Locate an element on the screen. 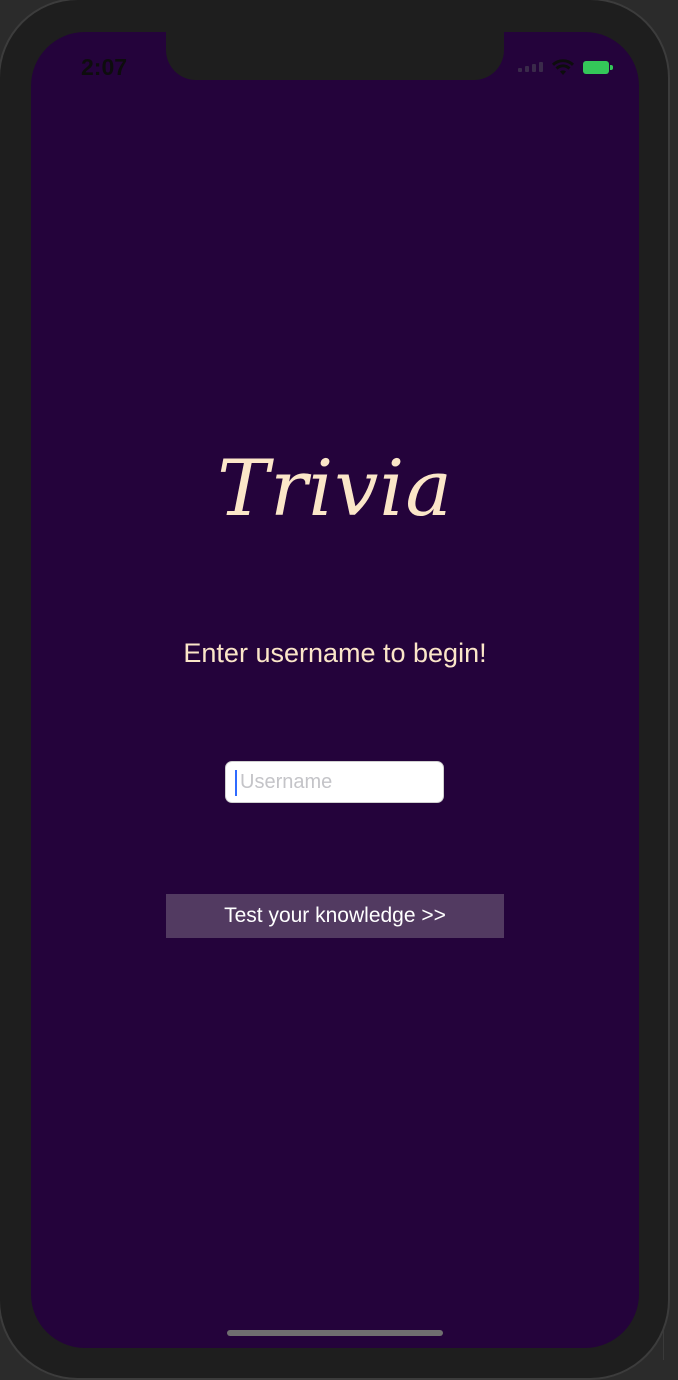 The height and width of the screenshot is (1380, 678). cellular-signal-icon is located at coordinates (530, 67).